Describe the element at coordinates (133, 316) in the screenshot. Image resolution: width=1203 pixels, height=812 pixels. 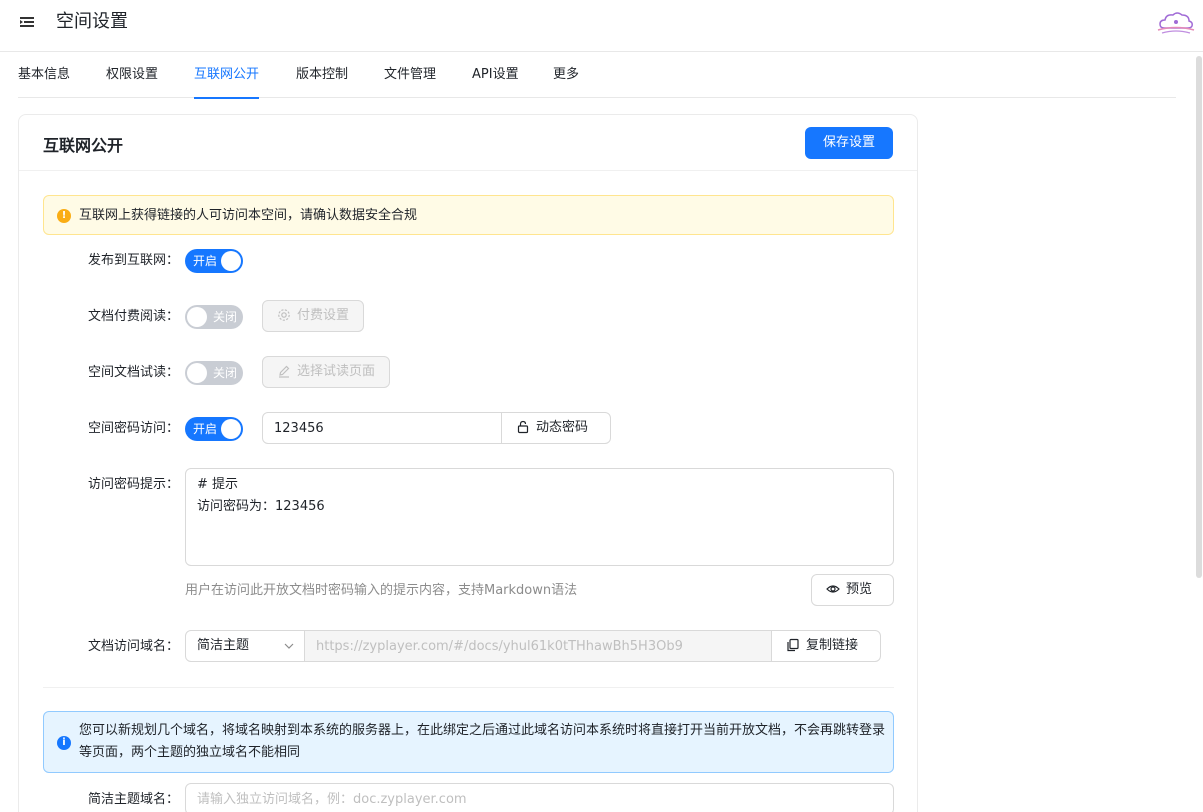
I see `paid-read-label: 文档付费阅读：` at that location.